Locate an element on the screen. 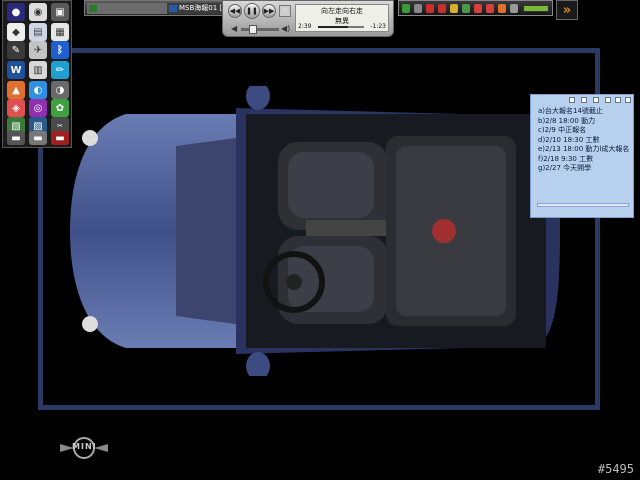 This screenshot has height=480, width=640. list-icon: ≡ is located at coordinates (285, 11).